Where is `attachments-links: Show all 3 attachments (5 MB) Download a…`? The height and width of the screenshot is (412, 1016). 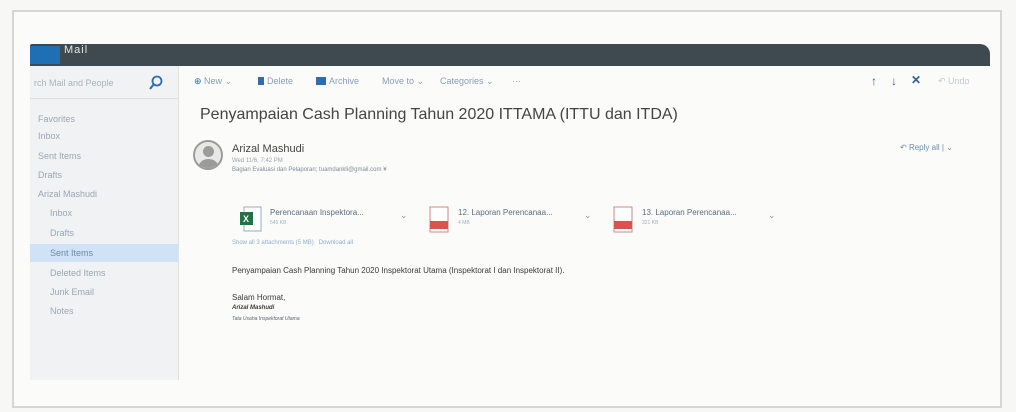
attachments-links: Show all 3 attachments (5 MB) Download a… is located at coordinates (292, 243).